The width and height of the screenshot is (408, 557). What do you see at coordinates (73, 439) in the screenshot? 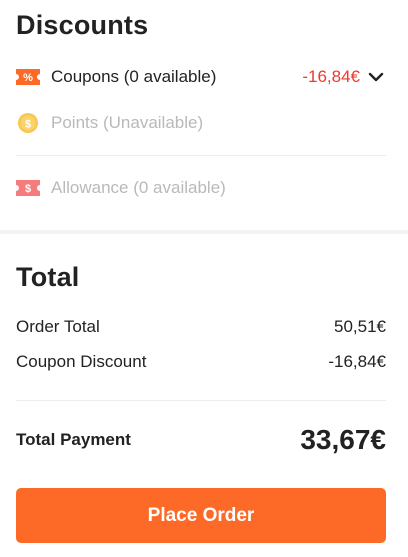
I see `total-payment-label: Total Payment` at bounding box center [73, 439].